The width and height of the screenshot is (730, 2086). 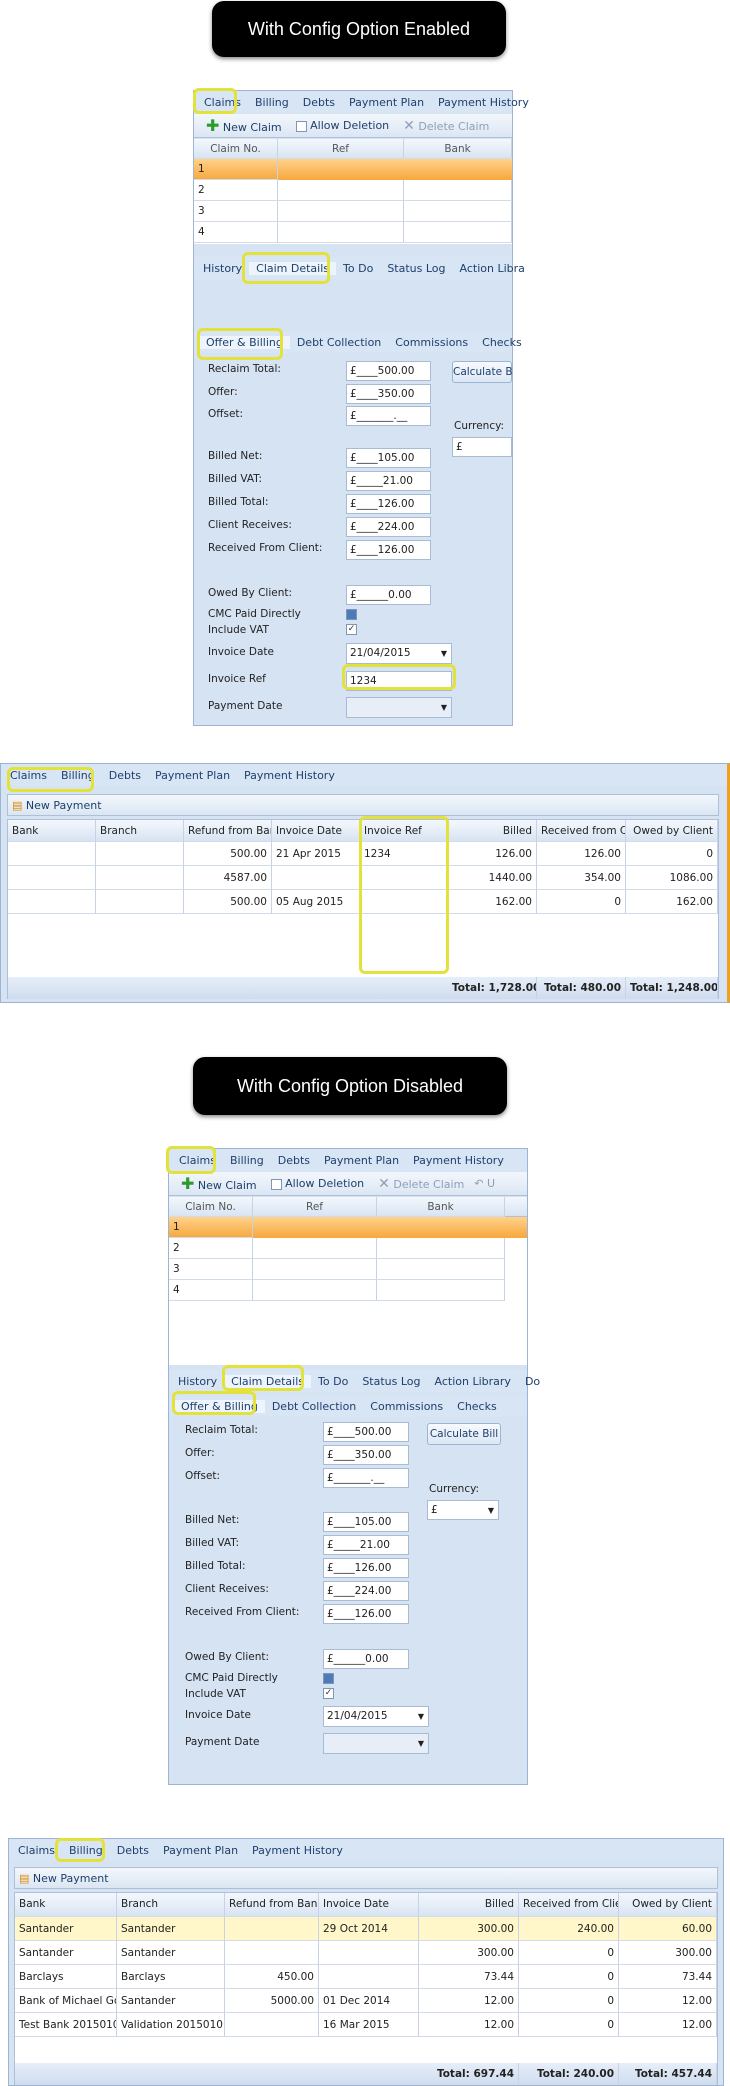 What do you see at coordinates (228, 854) in the screenshot?
I see `billing-cell: 500.00` at bounding box center [228, 854].